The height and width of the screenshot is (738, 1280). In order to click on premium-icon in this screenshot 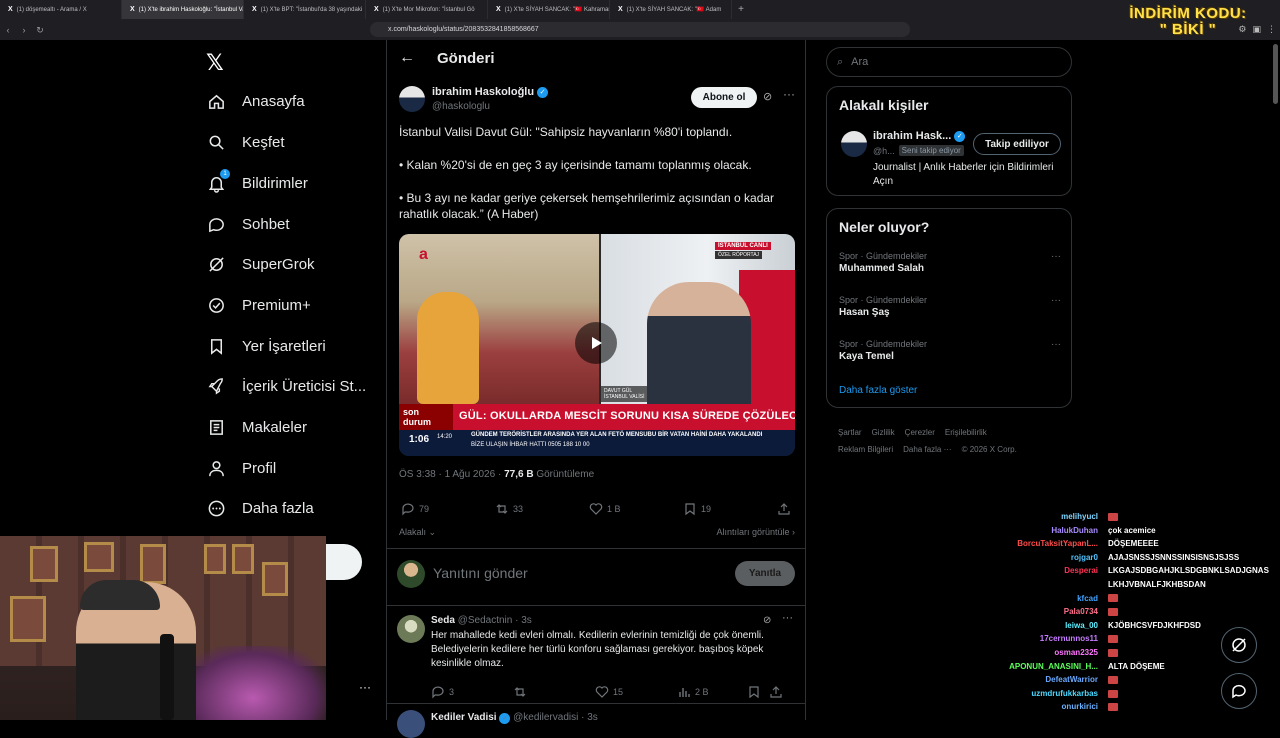, I will do `click(216, 305)`.